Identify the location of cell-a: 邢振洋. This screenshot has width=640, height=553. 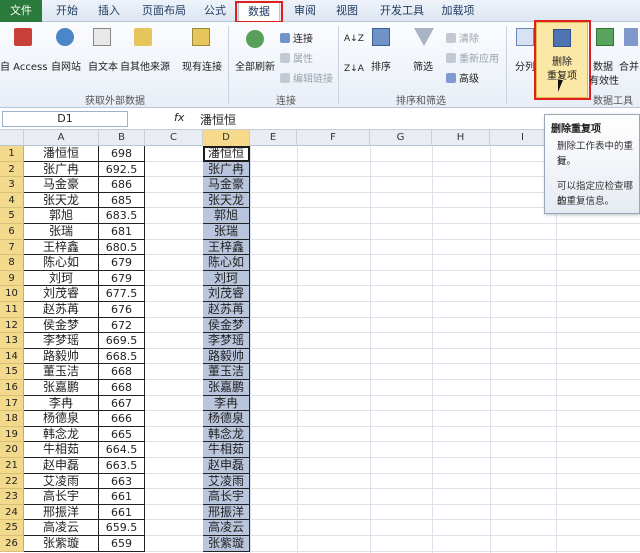
(61, 512).